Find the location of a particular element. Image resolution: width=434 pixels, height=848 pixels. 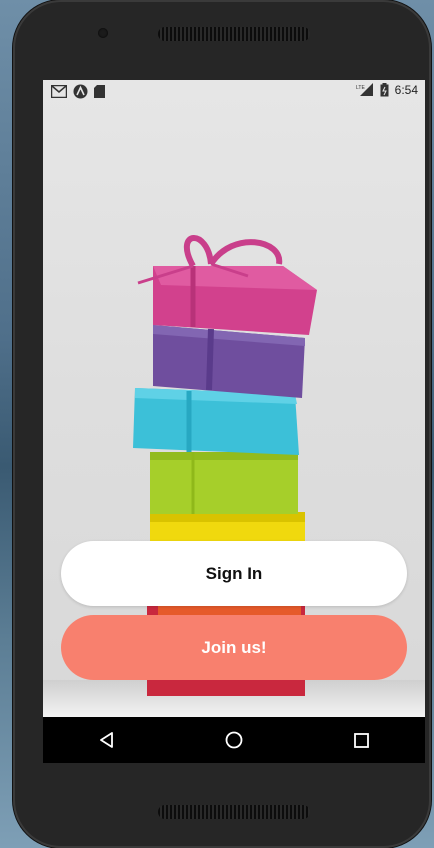

home-icon is located at coordinates (234, 740).